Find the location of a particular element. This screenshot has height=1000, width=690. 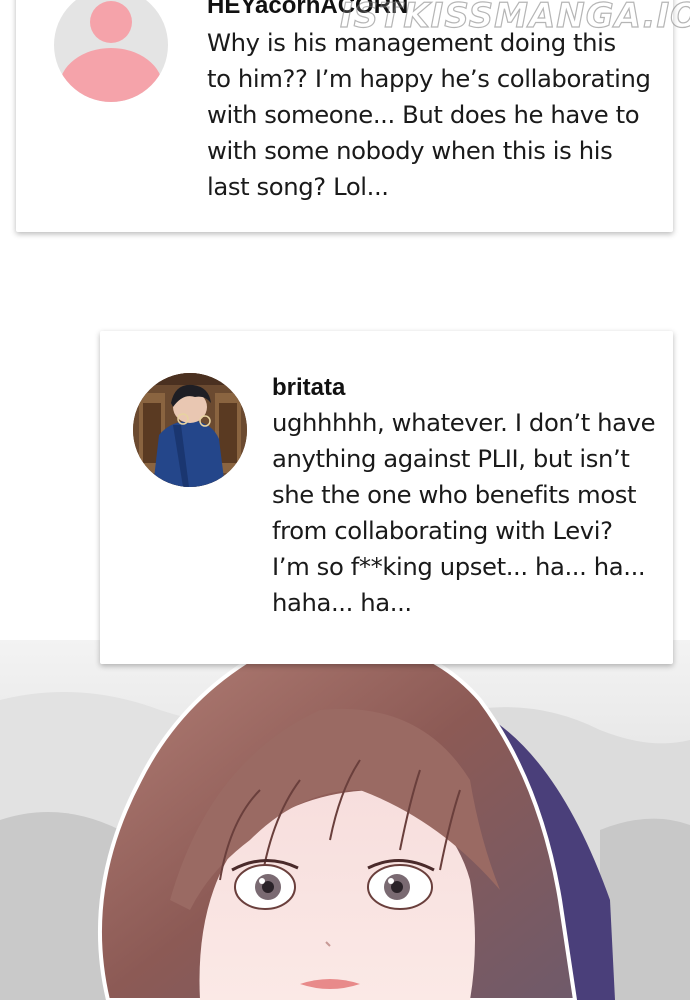

profile-photo-image is located at coordinates (190, 430).